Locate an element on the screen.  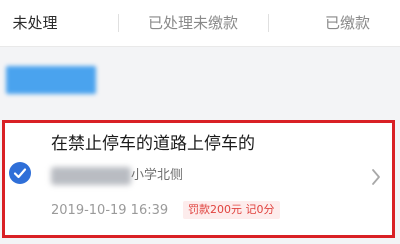
penalty-badge: 罚款200元 记0分 is located at coordinates (231, 210).